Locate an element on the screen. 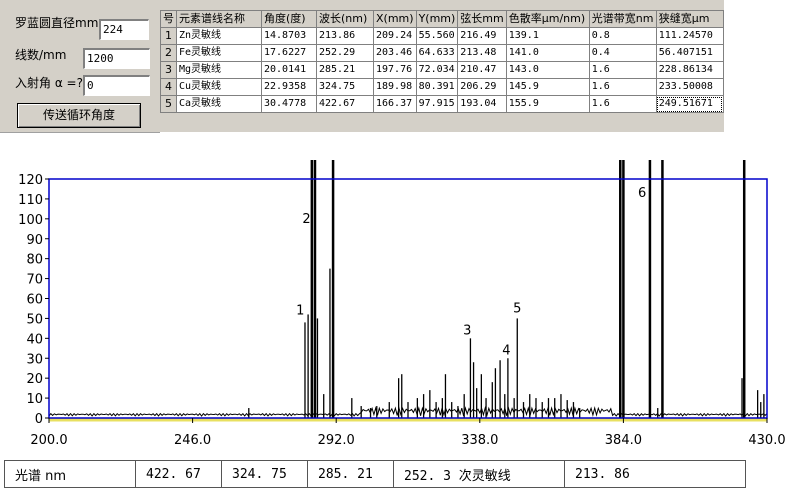  cell-chord: 193.04 is located at coordinates (482, 104).